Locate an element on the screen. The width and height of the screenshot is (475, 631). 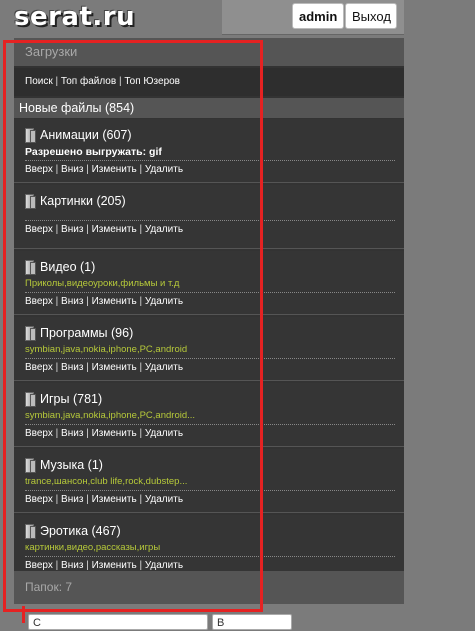
category-link: Видео (1) is located at coordinates (60, 267).